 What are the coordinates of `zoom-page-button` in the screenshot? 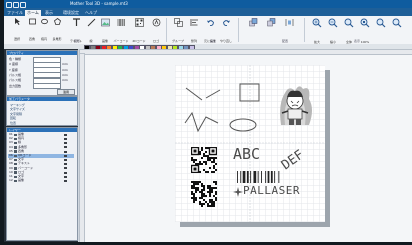 It's located at (397, 23).